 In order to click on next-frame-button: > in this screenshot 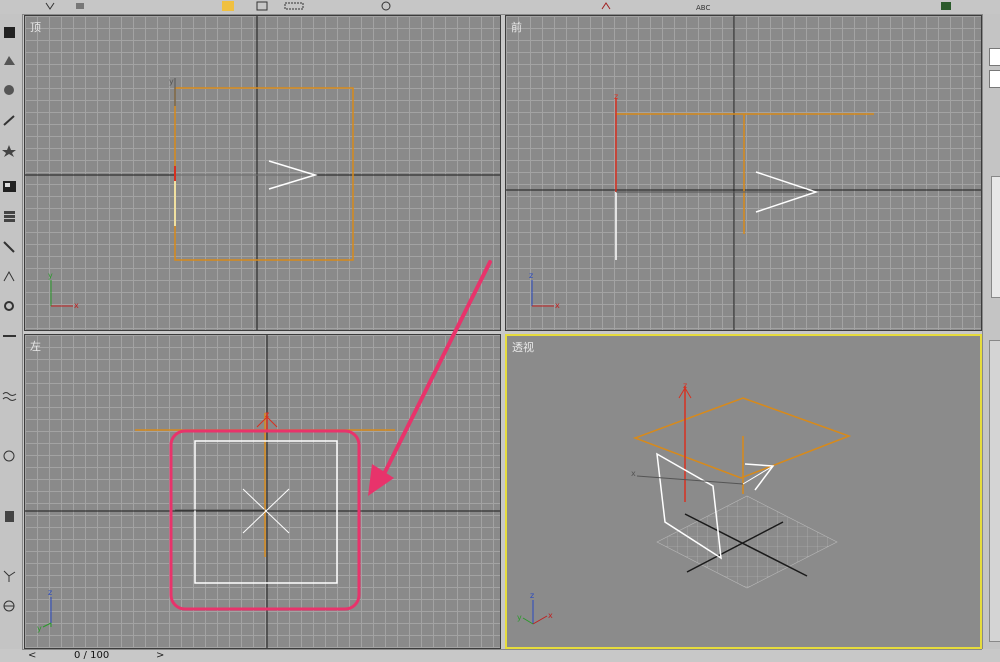, I will do `click(160, 655)`.